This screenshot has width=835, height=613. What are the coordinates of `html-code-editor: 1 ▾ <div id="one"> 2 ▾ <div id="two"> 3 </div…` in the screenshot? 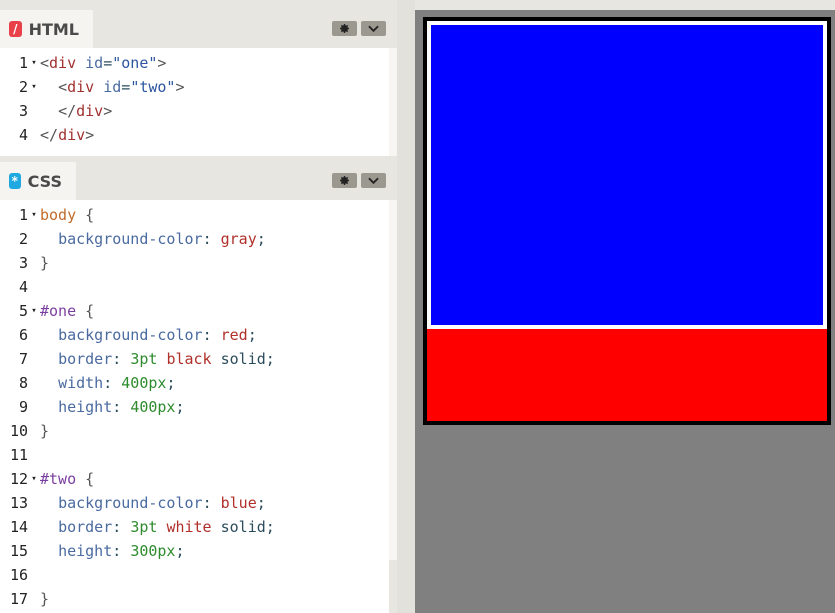 It's located at (194, 102).